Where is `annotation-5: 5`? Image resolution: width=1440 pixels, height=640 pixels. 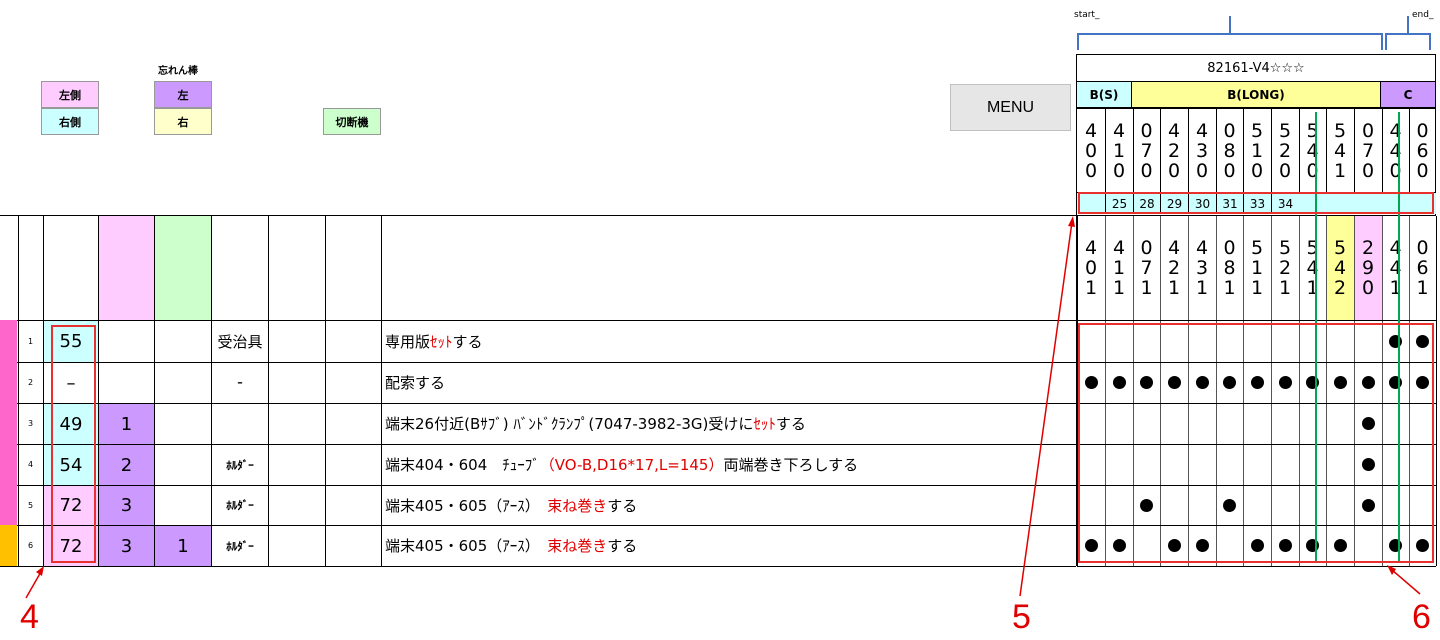
annotation-5: 5 is located at coordinates (1021, 617).